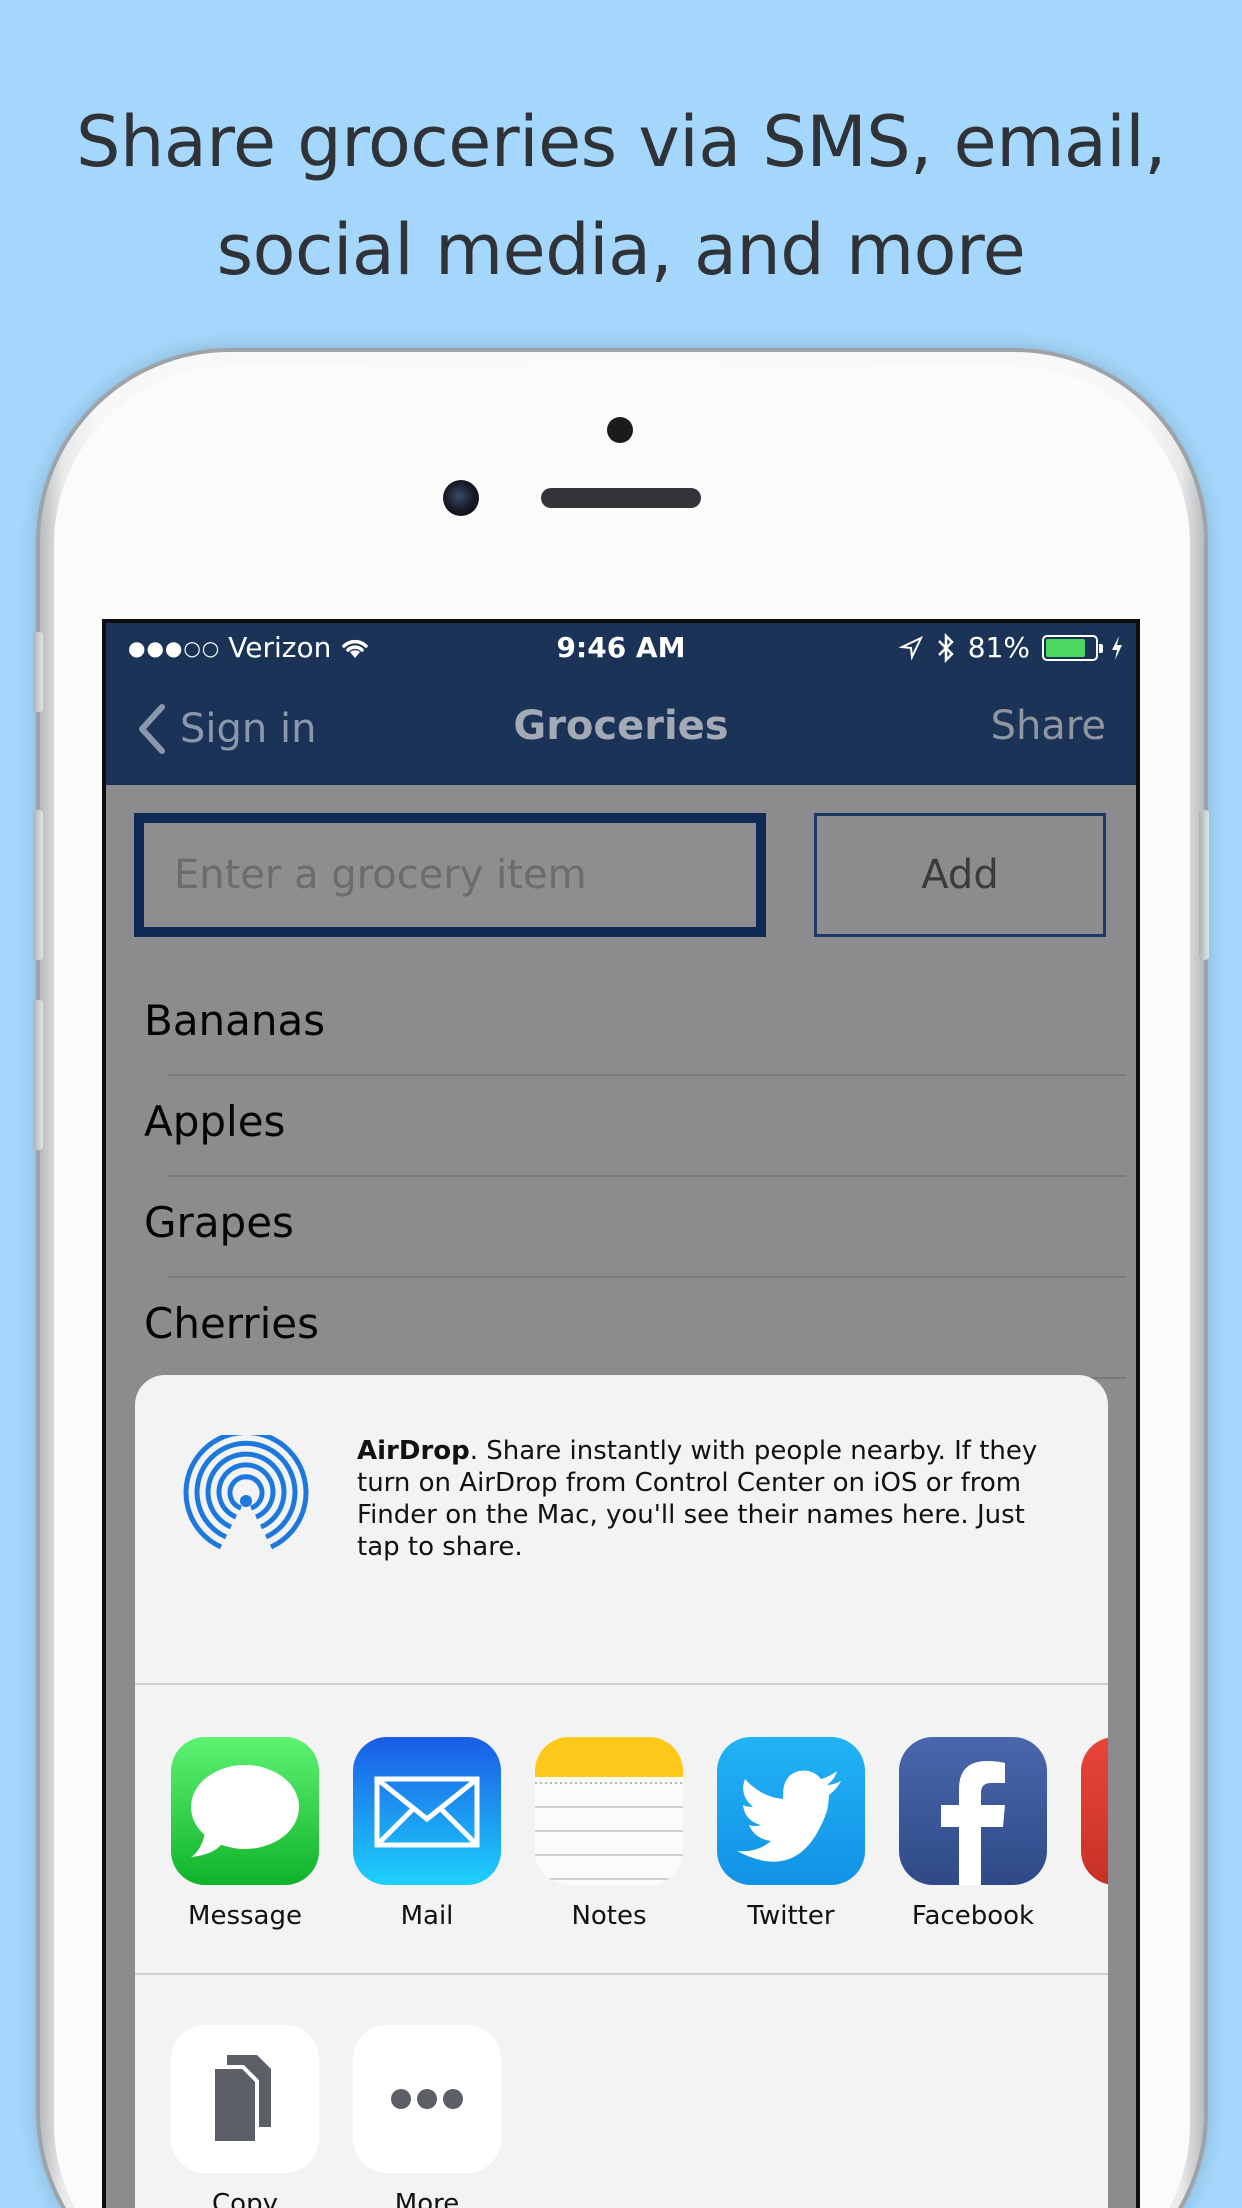 The width and height of the screenshot is (1242, 2208). What do you see at coordinates (621, 726) in the screenshot?
I see `page-title: Groceries` at bounding box center [621, 726].